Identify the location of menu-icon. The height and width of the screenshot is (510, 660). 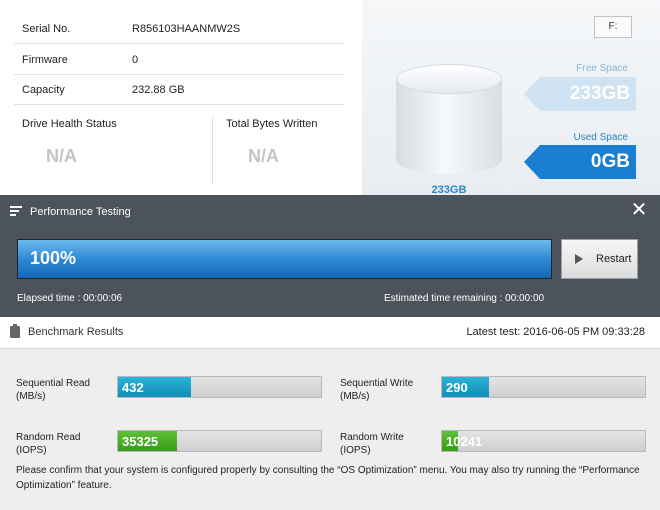
(16, 211).